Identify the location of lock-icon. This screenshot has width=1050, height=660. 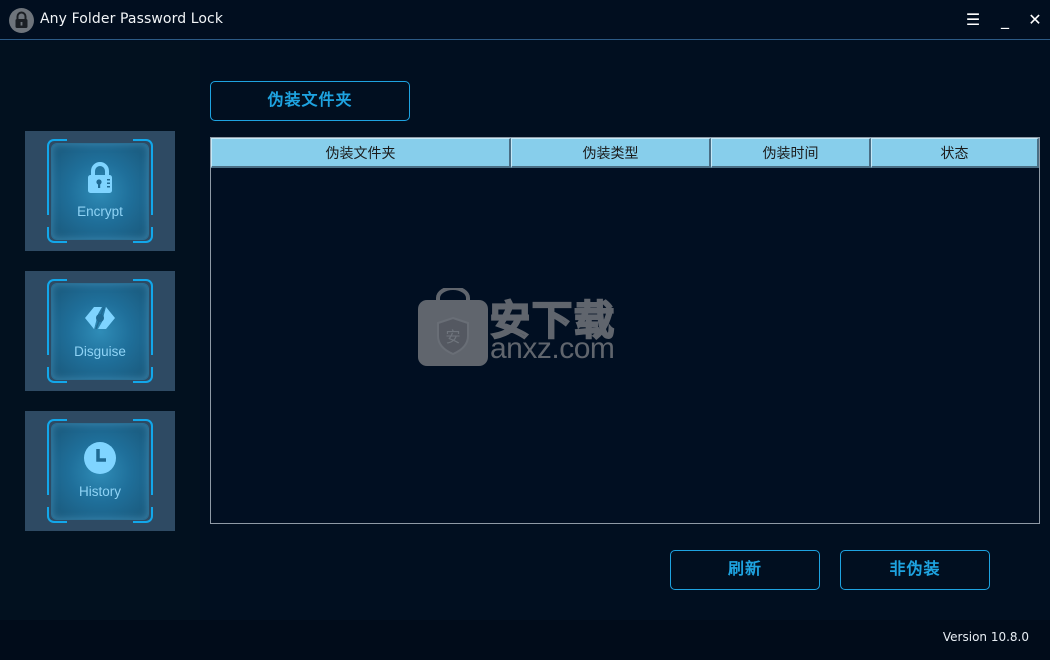
(100, 177).